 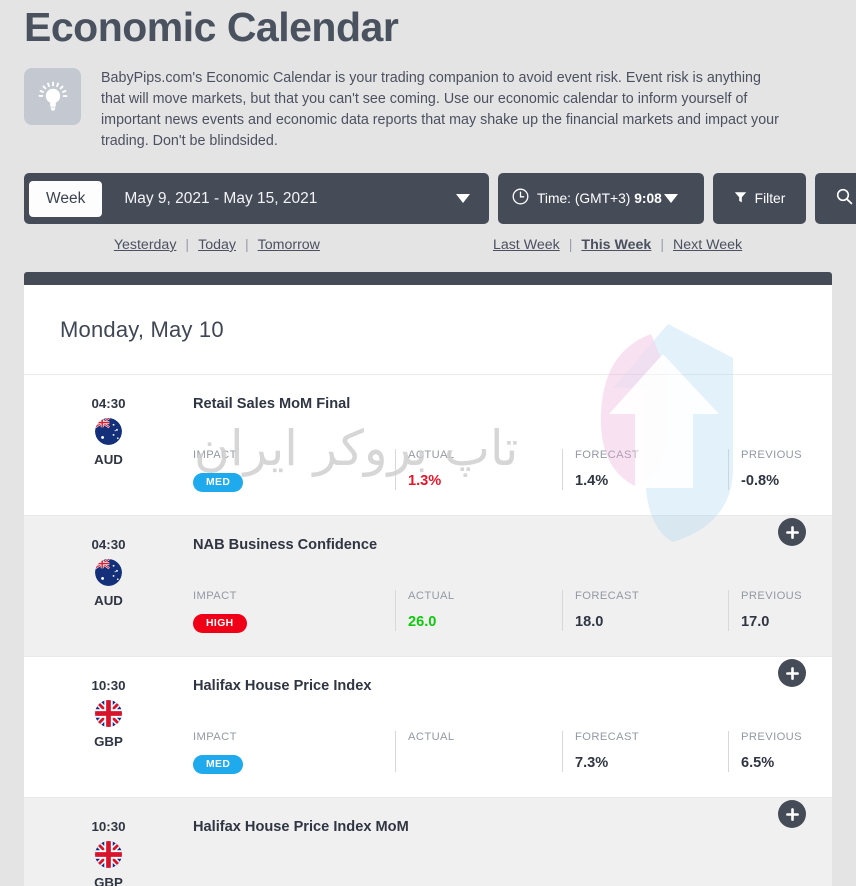 I want to click on timezone-label: Time: (GMT+3) 9:08, so click(x=596, y=198).